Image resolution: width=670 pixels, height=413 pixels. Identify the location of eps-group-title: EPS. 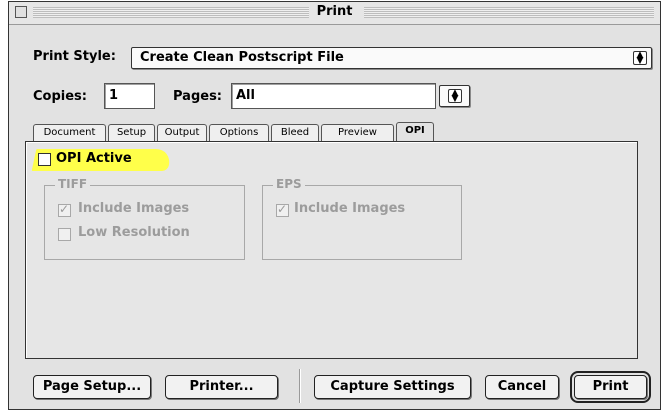
(289, 184).